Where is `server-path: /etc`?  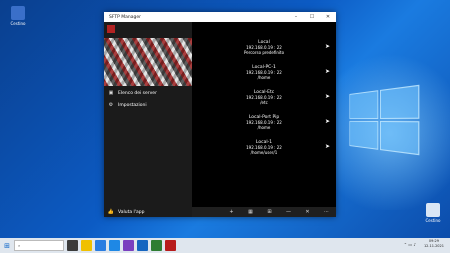
server-path: /etc is located at coordinates (264, 102).